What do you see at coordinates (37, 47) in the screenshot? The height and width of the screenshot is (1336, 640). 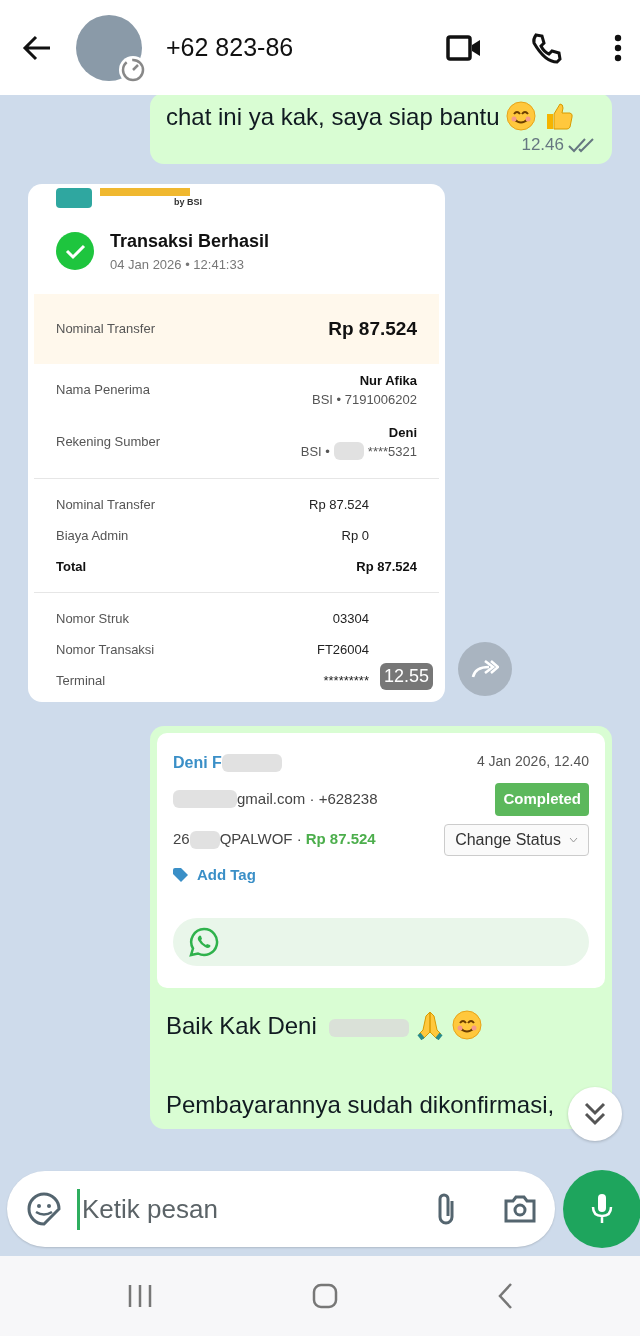 I see `back-arrow-icon` at bounding box center [37, 47].